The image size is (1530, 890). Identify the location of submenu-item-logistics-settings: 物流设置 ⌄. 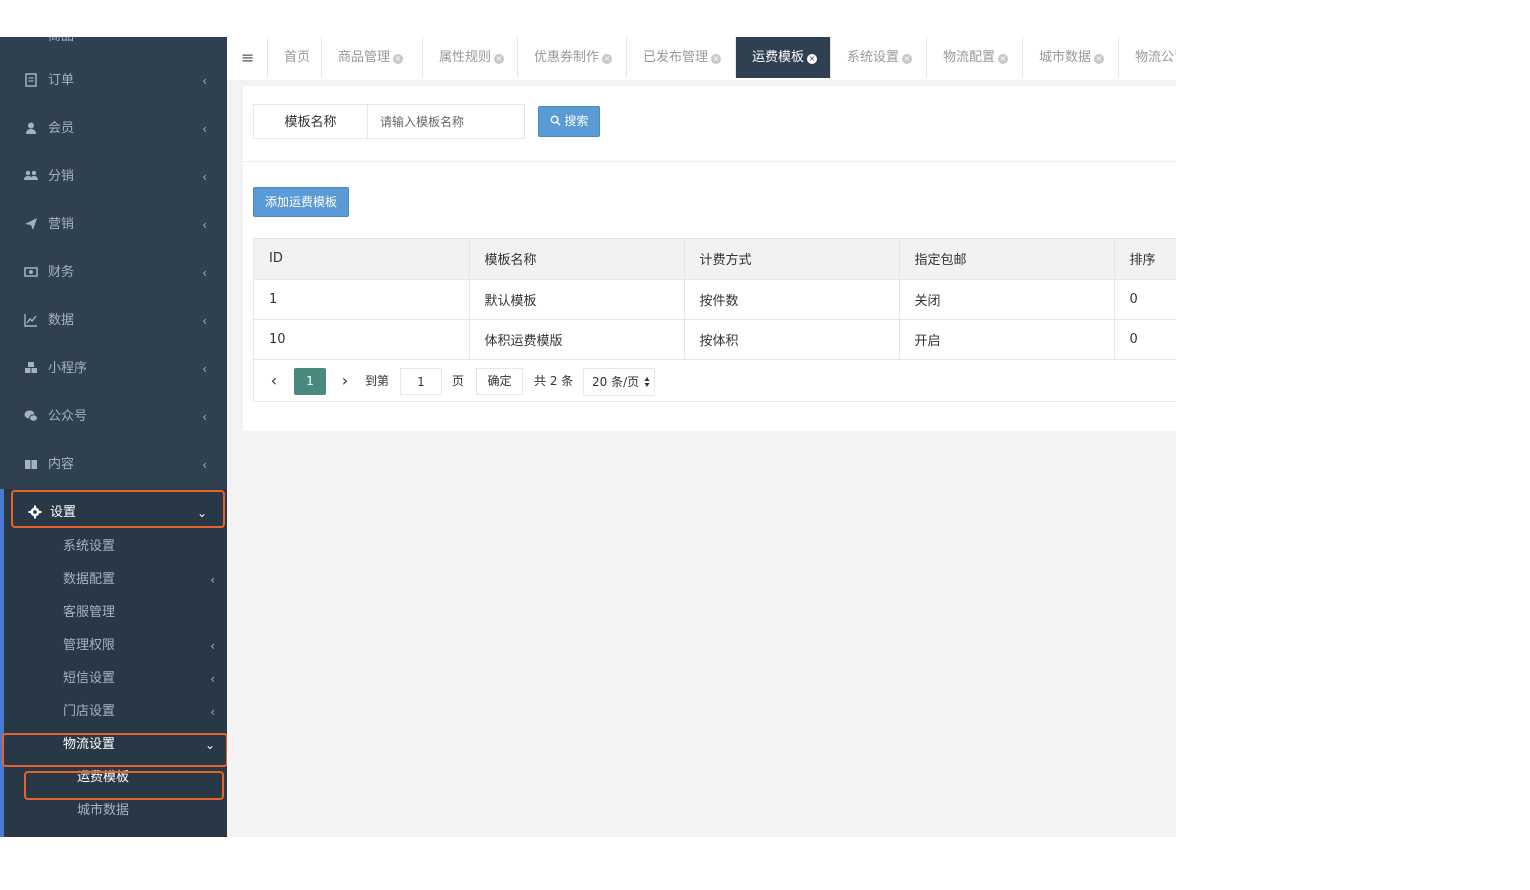
(115, 745).